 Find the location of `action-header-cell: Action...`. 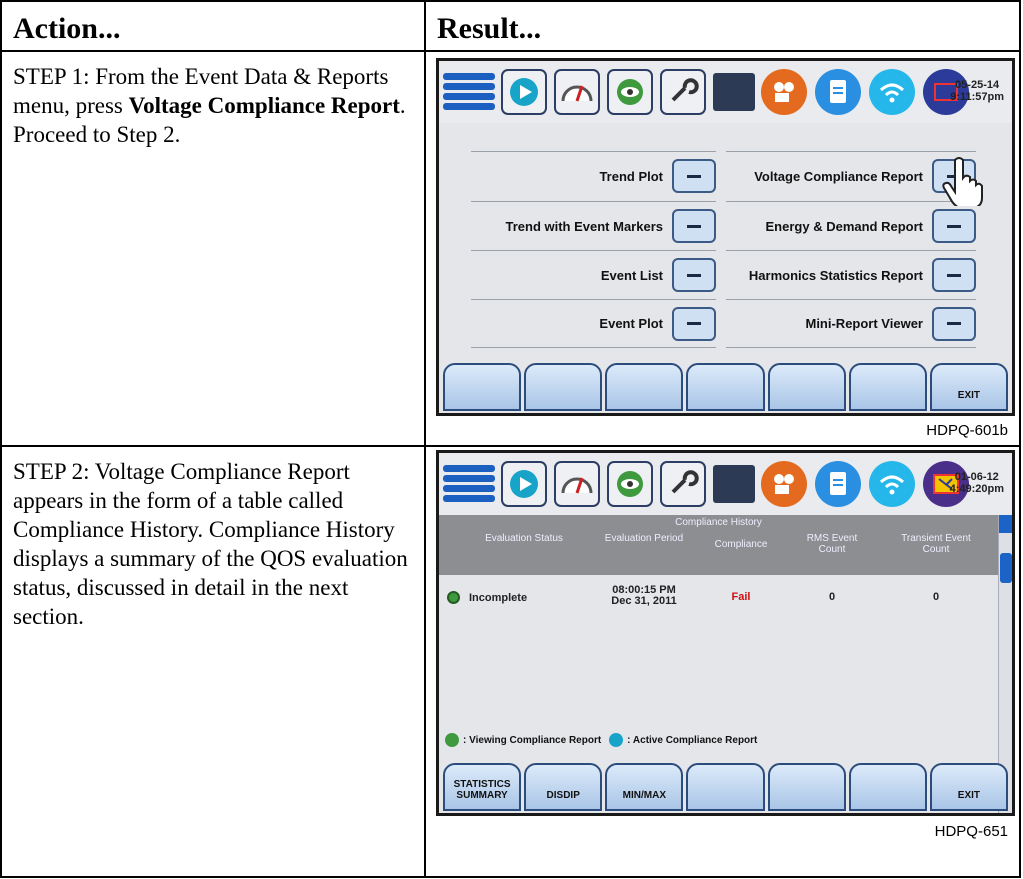

action-header-cell: Action... is located at coordinates (214, 27).